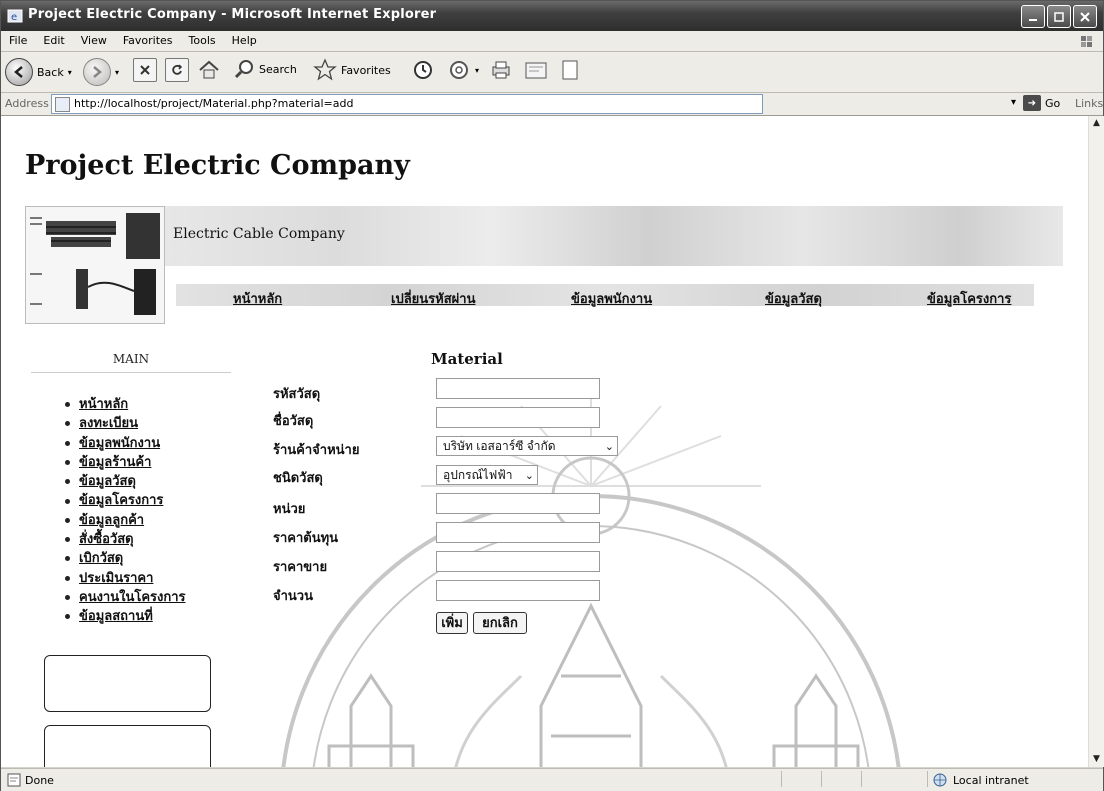  What do you see at coordinates (107, 480) in the screenshot?
I see `sidebar-item-material: ข้อมูลวัสดุ` at bounding box center [107, 480].